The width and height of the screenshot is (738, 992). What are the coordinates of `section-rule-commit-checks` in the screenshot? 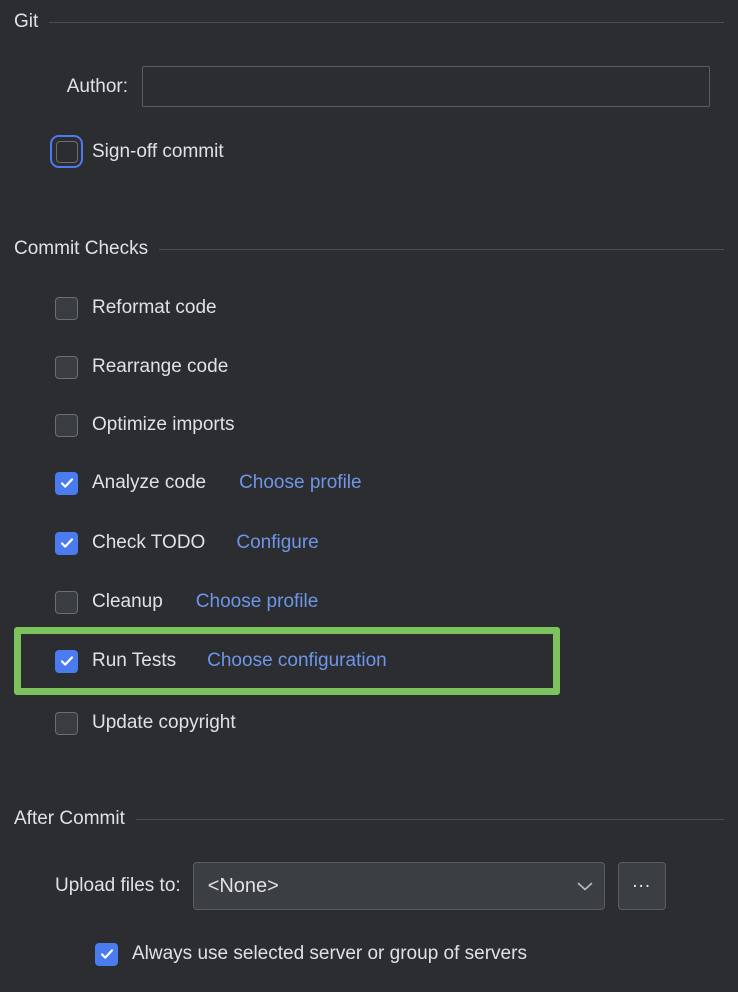 It's located at (441, 249).